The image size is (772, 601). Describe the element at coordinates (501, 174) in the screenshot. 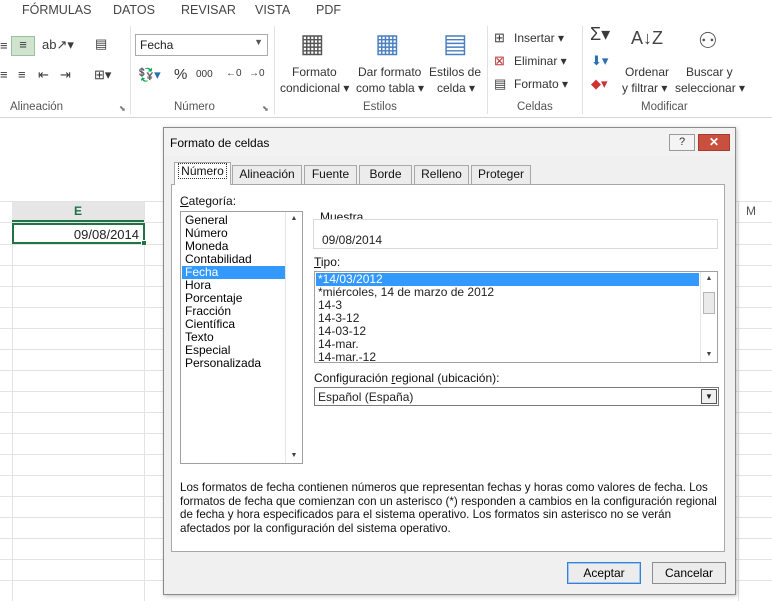

I see `tab-proteger: Proteger` at that location.